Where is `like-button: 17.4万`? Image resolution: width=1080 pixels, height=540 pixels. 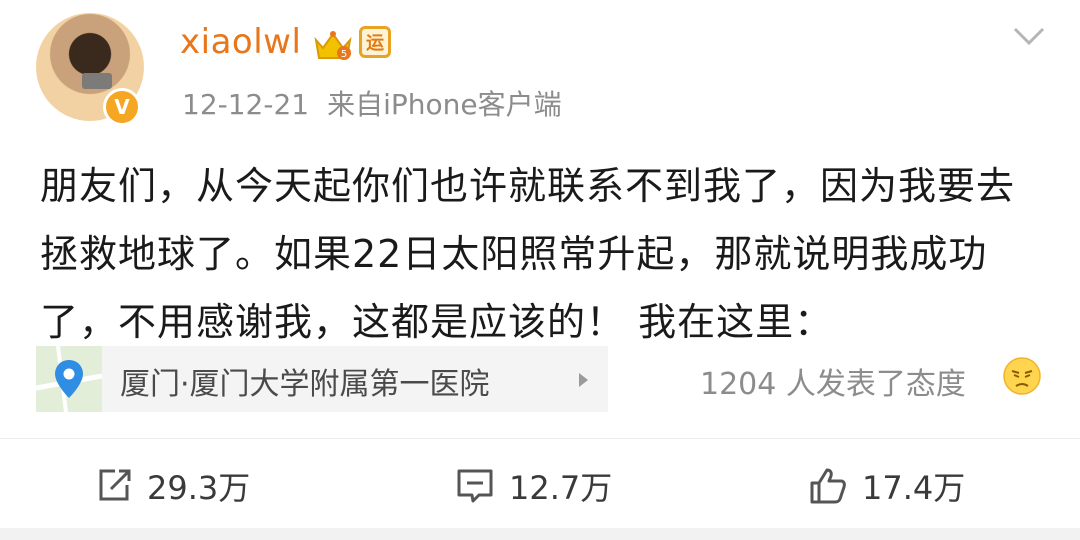 like-button: 17.4万 is located at coordinates (886, 486).